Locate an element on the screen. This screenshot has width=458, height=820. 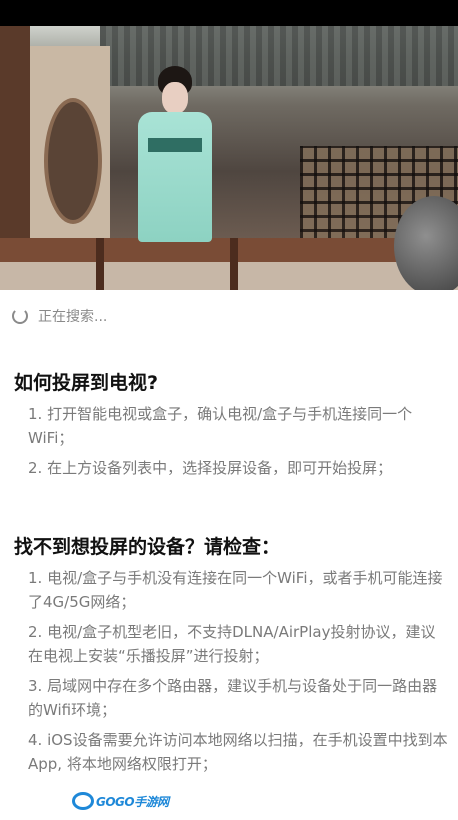
video-figure-dress is located at coordinates (175, 177).